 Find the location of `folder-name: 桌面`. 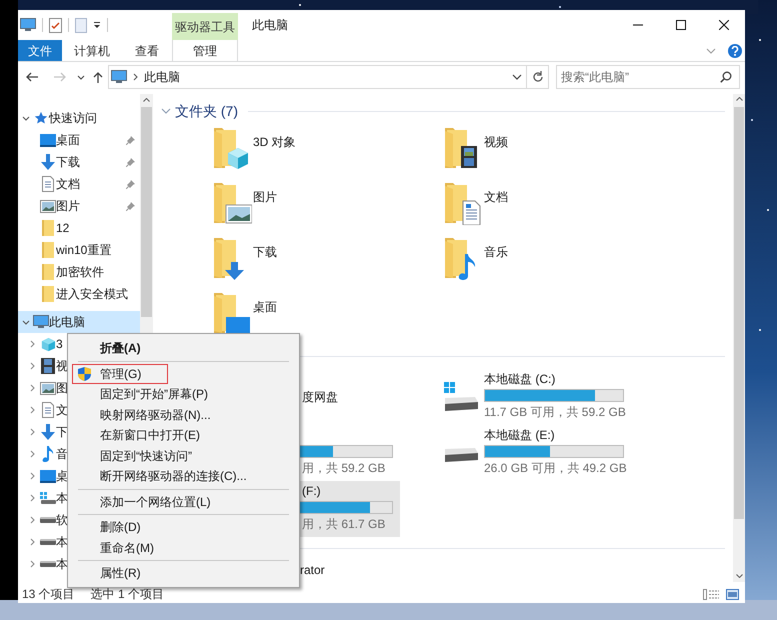

folder-name: 桌面 is located at coordinates (265, 307).